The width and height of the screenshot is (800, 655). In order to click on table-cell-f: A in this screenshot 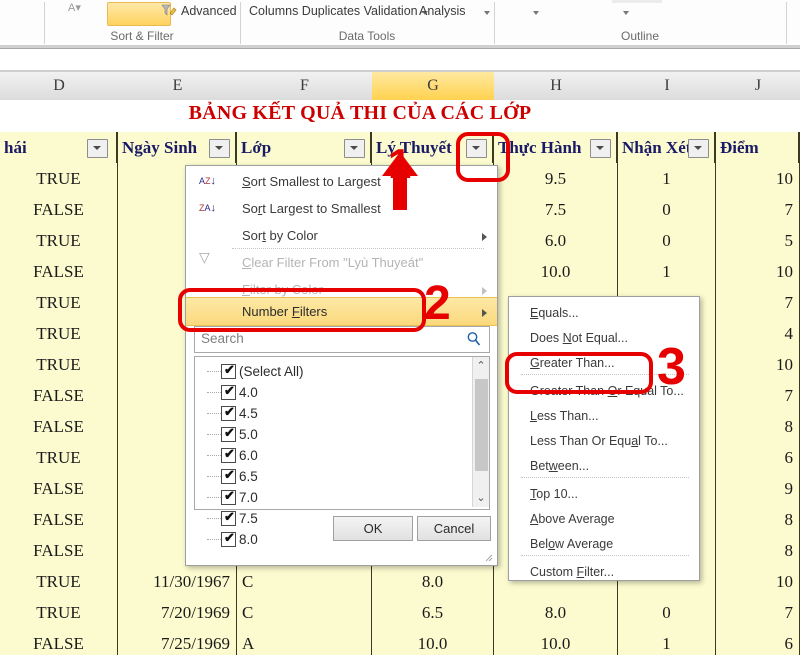, I will do `click(304, 641)`.